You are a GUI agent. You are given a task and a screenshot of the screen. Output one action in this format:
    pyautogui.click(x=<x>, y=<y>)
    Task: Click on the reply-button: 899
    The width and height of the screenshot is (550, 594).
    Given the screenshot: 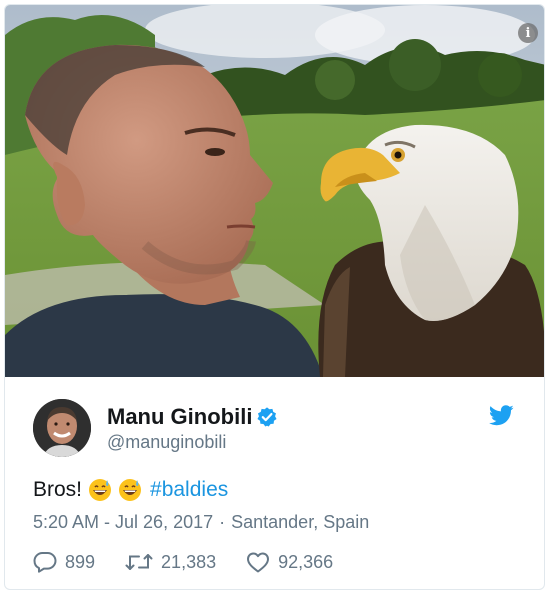 What is the action you would take?
    pyautogui.click(x=64, y=562)
    